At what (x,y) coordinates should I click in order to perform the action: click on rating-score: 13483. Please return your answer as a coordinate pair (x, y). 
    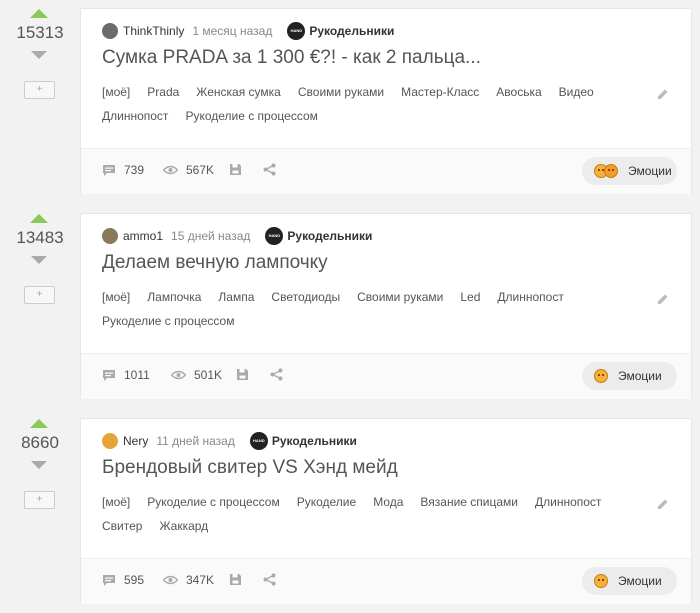
    Looking at the image, I should click on (40, 237).